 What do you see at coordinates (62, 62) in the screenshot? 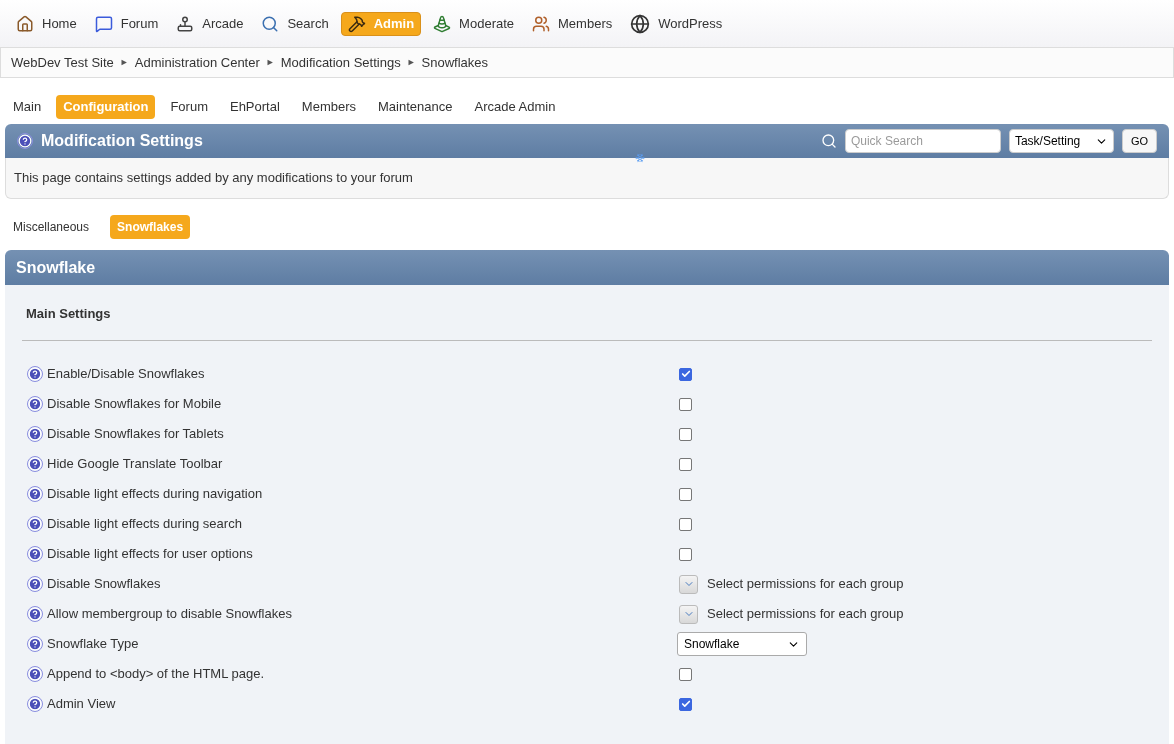
I see `breadcrumb-link: WebDev Test Site` at bounding box center [62, 62].